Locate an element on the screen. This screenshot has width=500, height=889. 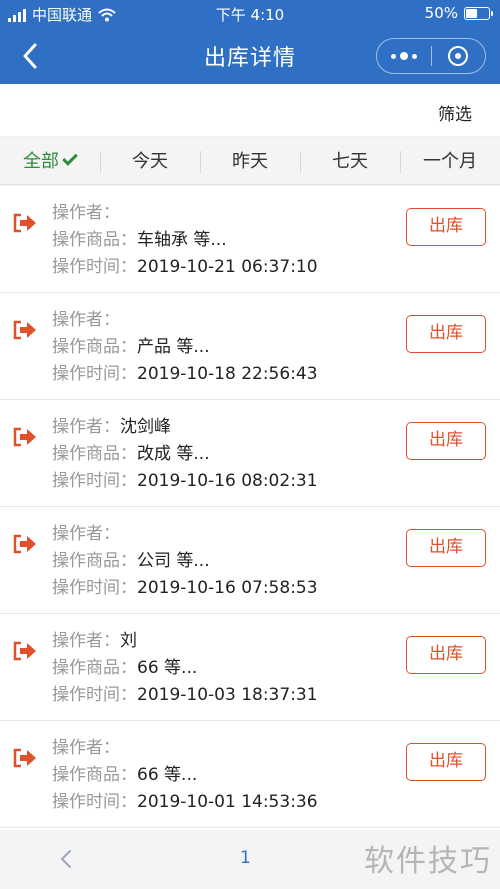
time-value: 2019-10-16 07:58:53 is located at coordinates (227, 588).